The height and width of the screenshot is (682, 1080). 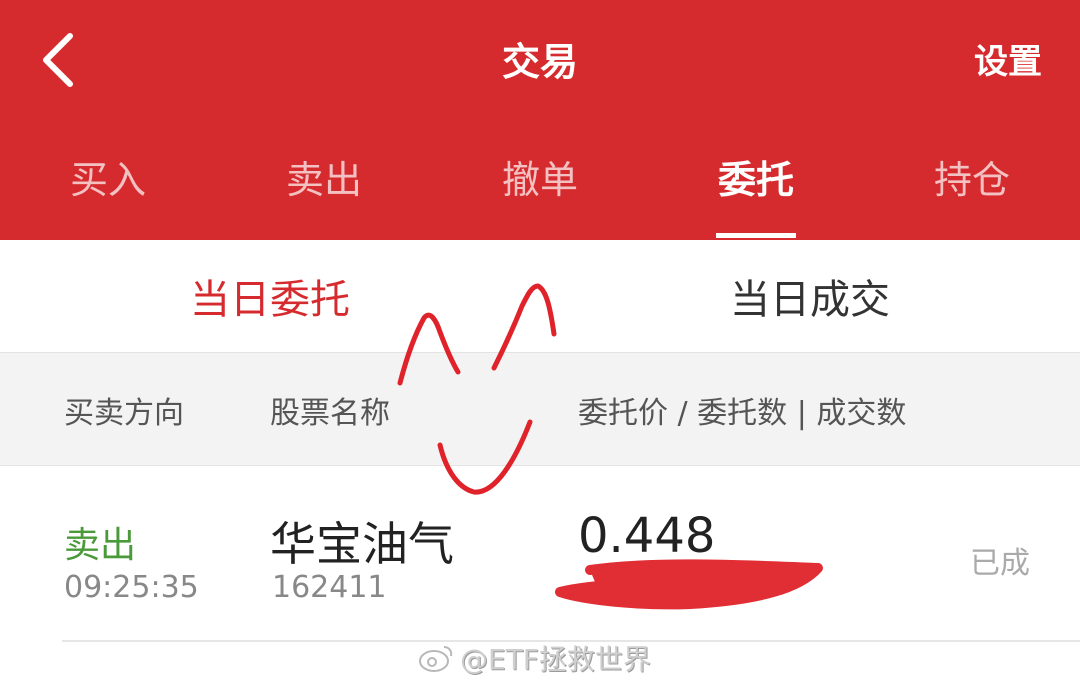 I want to click on page-title: 交易, so click(x=539, y=62).